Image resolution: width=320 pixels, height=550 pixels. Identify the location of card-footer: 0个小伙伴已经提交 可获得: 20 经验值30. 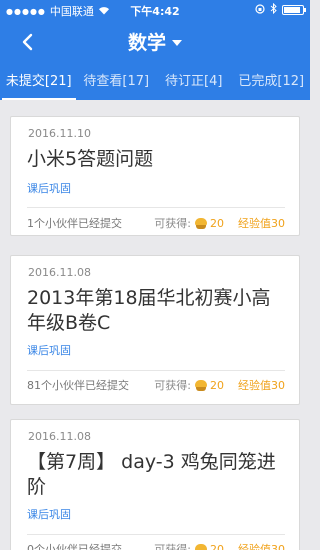
(156, 545).